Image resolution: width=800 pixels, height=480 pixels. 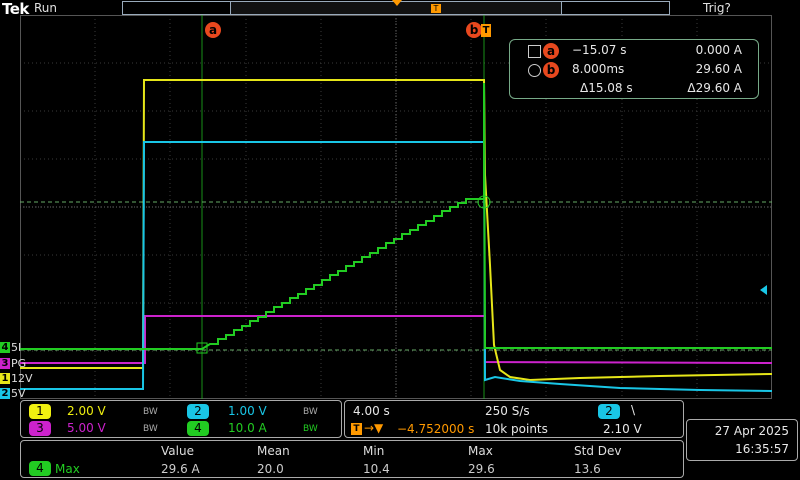 What do you see at coordinates (609, 411) in the screenshot?
I see `trigger-source-badge: 2` at bounding box center [609, 411].